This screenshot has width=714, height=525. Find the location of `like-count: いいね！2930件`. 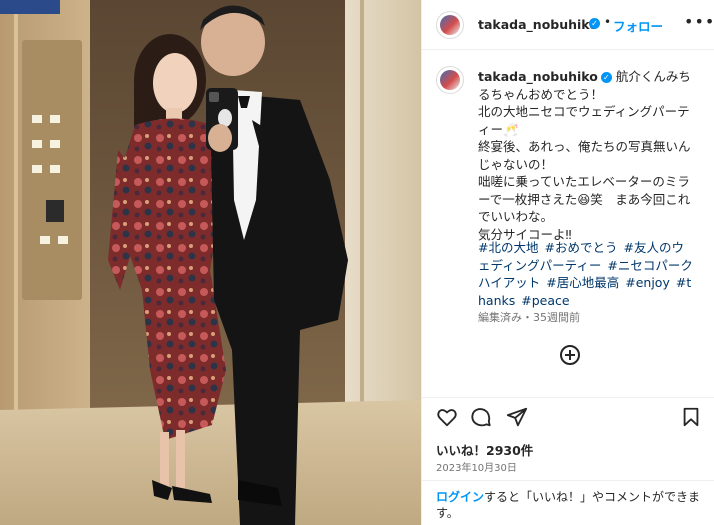

like-count: いいね！2930件 is located at coordinates (484, 449).